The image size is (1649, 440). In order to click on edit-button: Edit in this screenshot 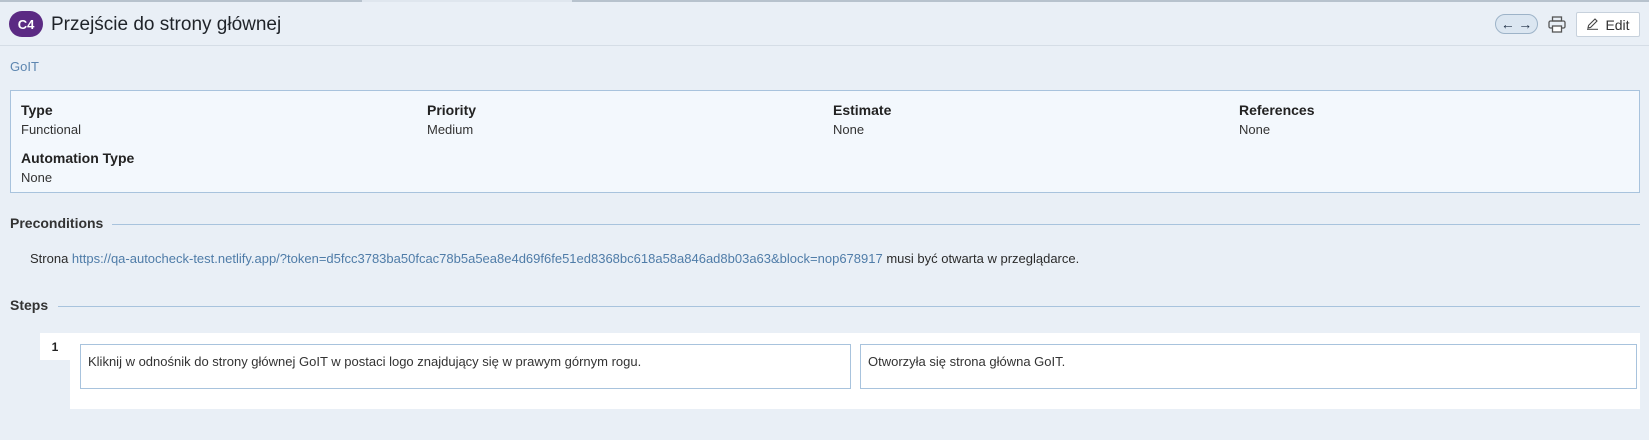, I will do `click(1608, 24)`.